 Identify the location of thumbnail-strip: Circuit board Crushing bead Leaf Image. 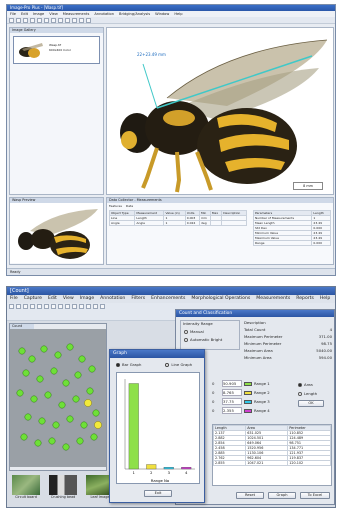
(64, 490).